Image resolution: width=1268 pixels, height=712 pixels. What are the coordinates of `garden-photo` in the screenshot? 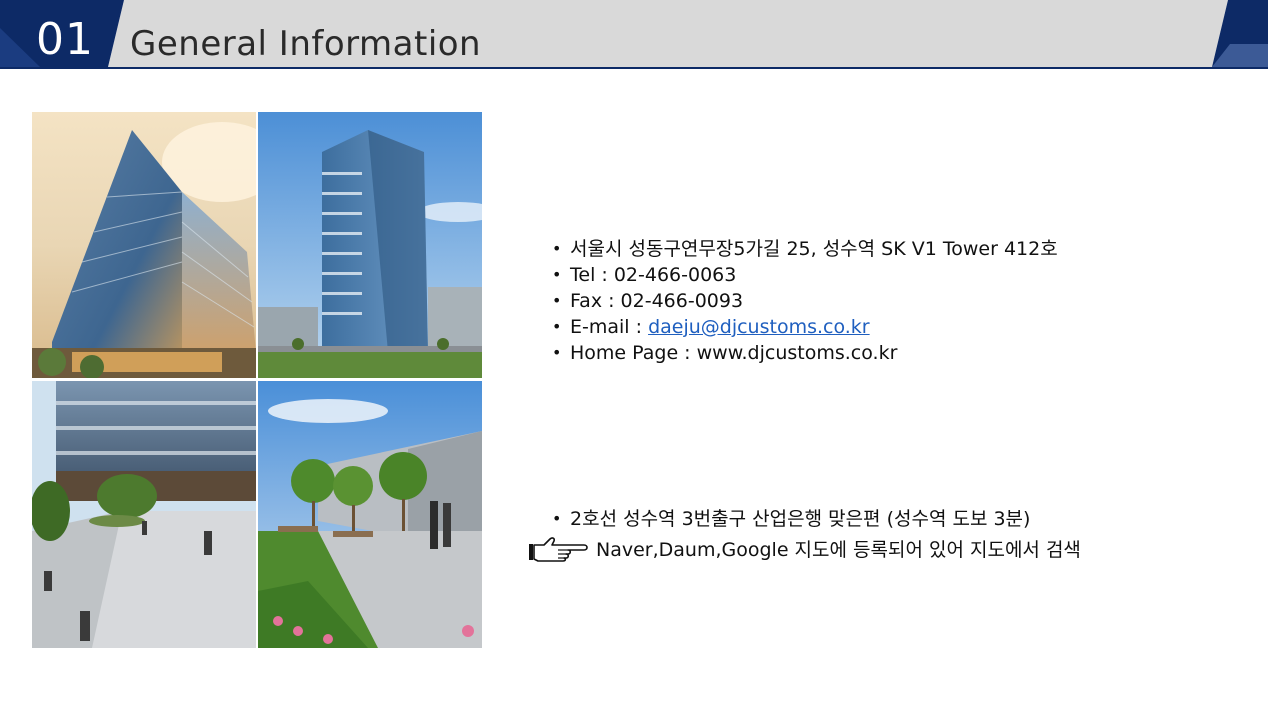 It's located at (370, 514).